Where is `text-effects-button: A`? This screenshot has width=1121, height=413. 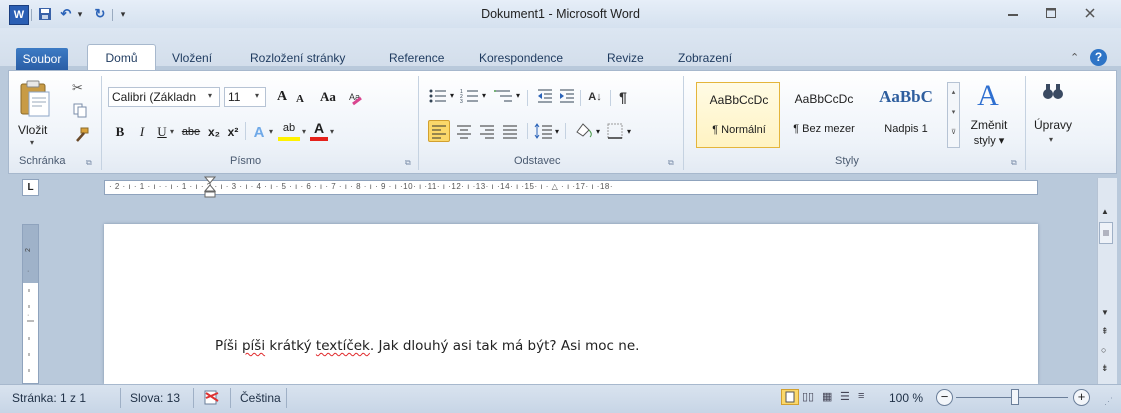 text-effects-button: A is located at coordinates (259, 132).